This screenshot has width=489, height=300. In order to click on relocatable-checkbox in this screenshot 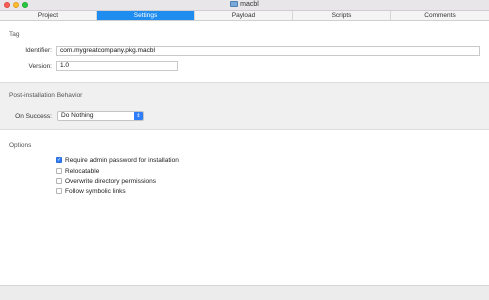, I will do `click(59, 171)`.